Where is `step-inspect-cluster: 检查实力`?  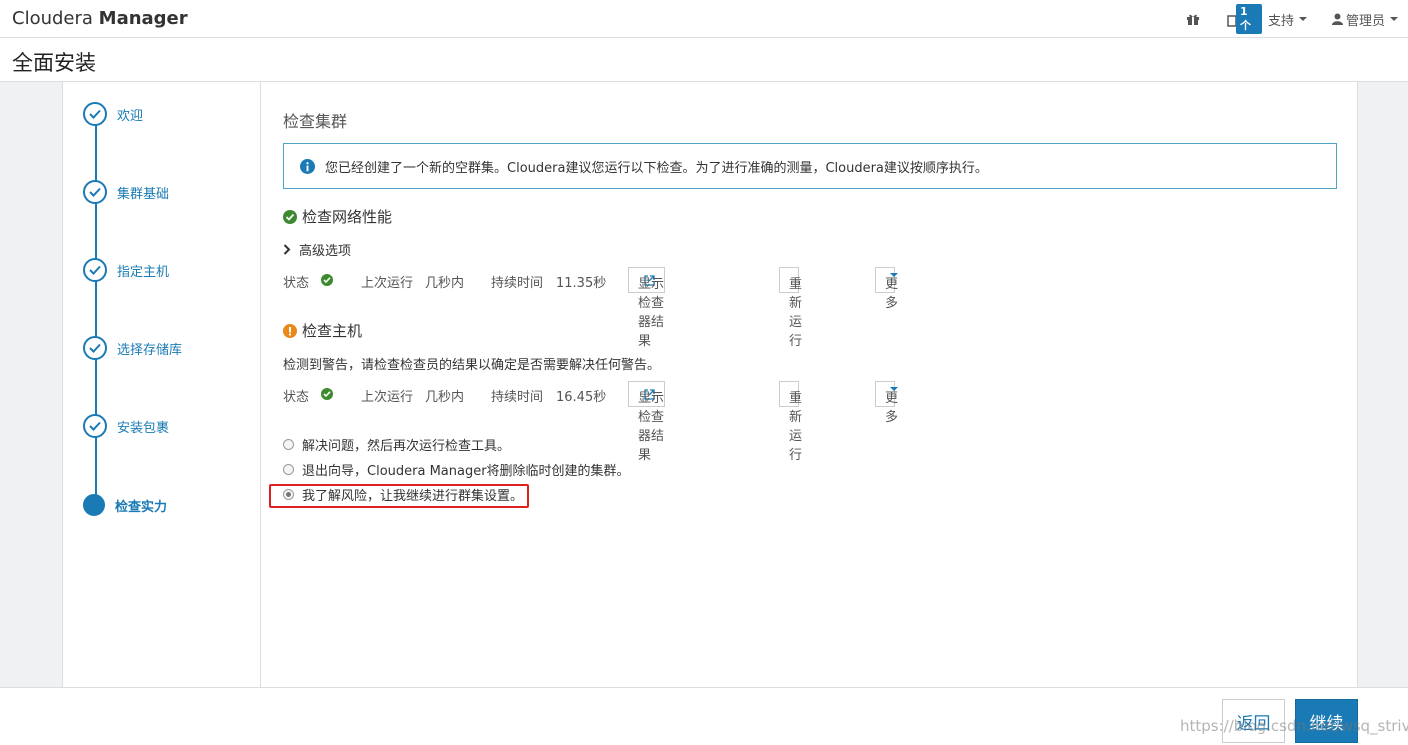
step-inspect-cluster: 检查实力 is located at coordinates (125, 505).